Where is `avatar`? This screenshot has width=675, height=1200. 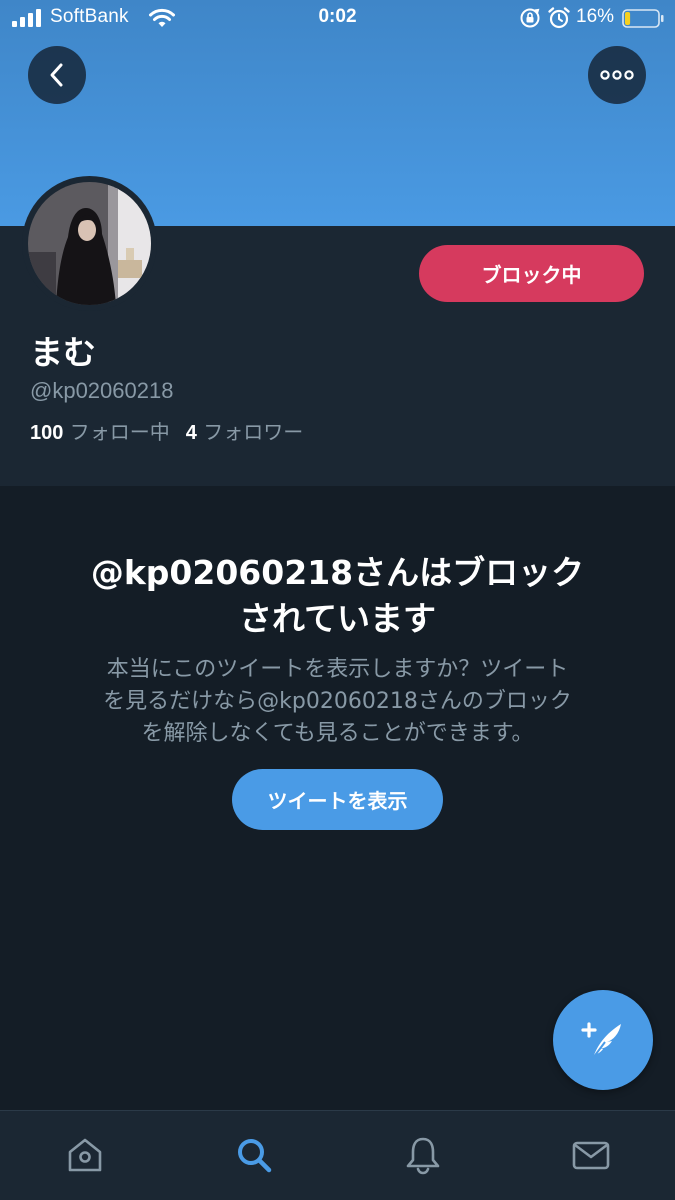 avatar is located at coordinates (89, 243).